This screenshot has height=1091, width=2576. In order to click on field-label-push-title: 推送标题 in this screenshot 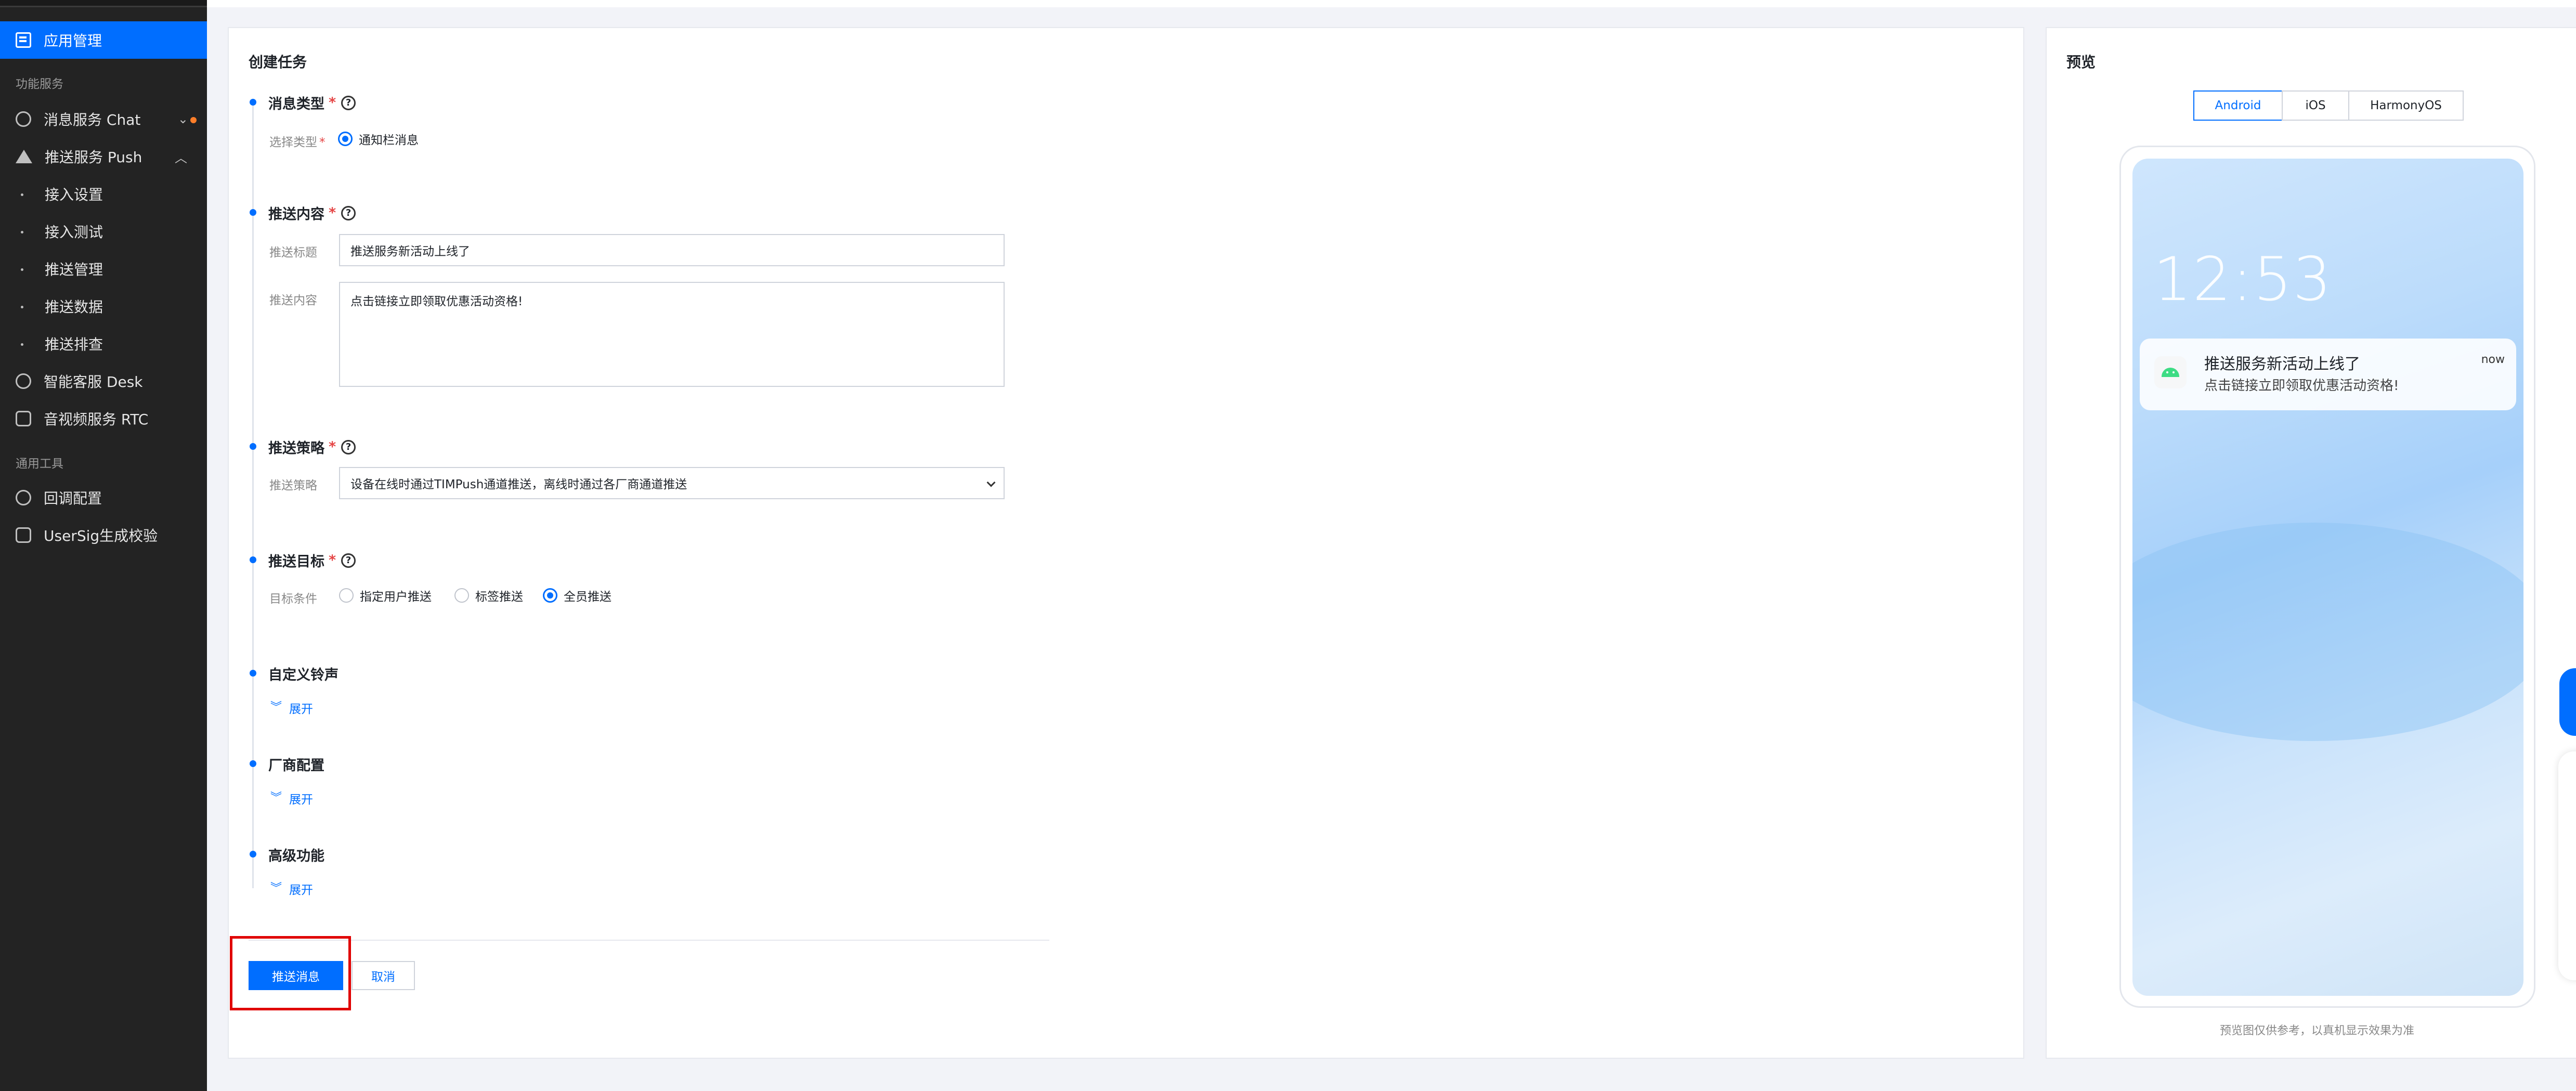, I will do `click(293, 252)`.